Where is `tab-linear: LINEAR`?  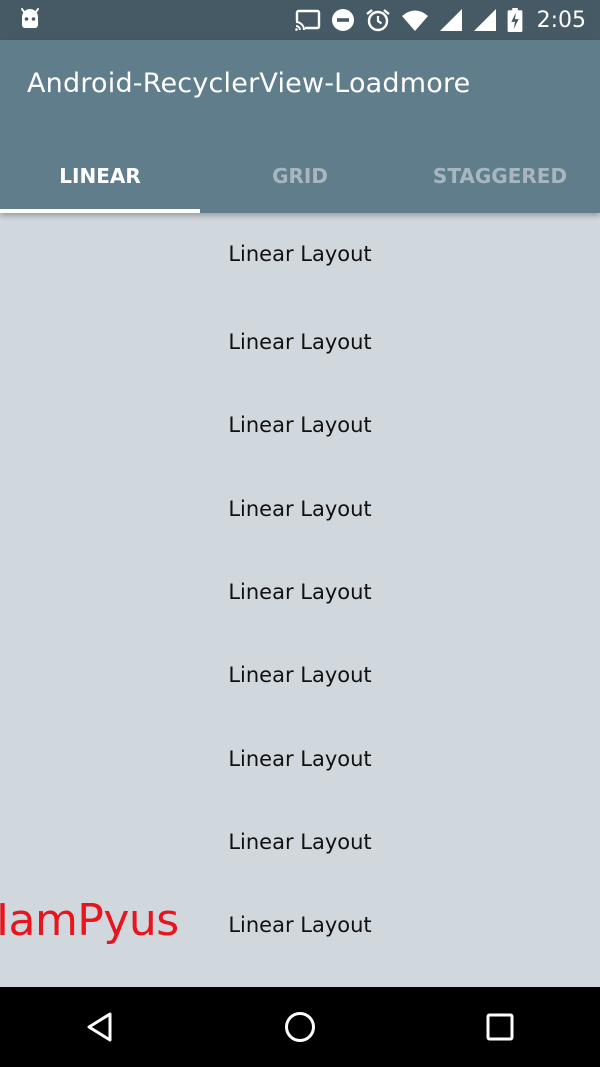
tab-linear: LINEAR is located at coordinates (100, 179).